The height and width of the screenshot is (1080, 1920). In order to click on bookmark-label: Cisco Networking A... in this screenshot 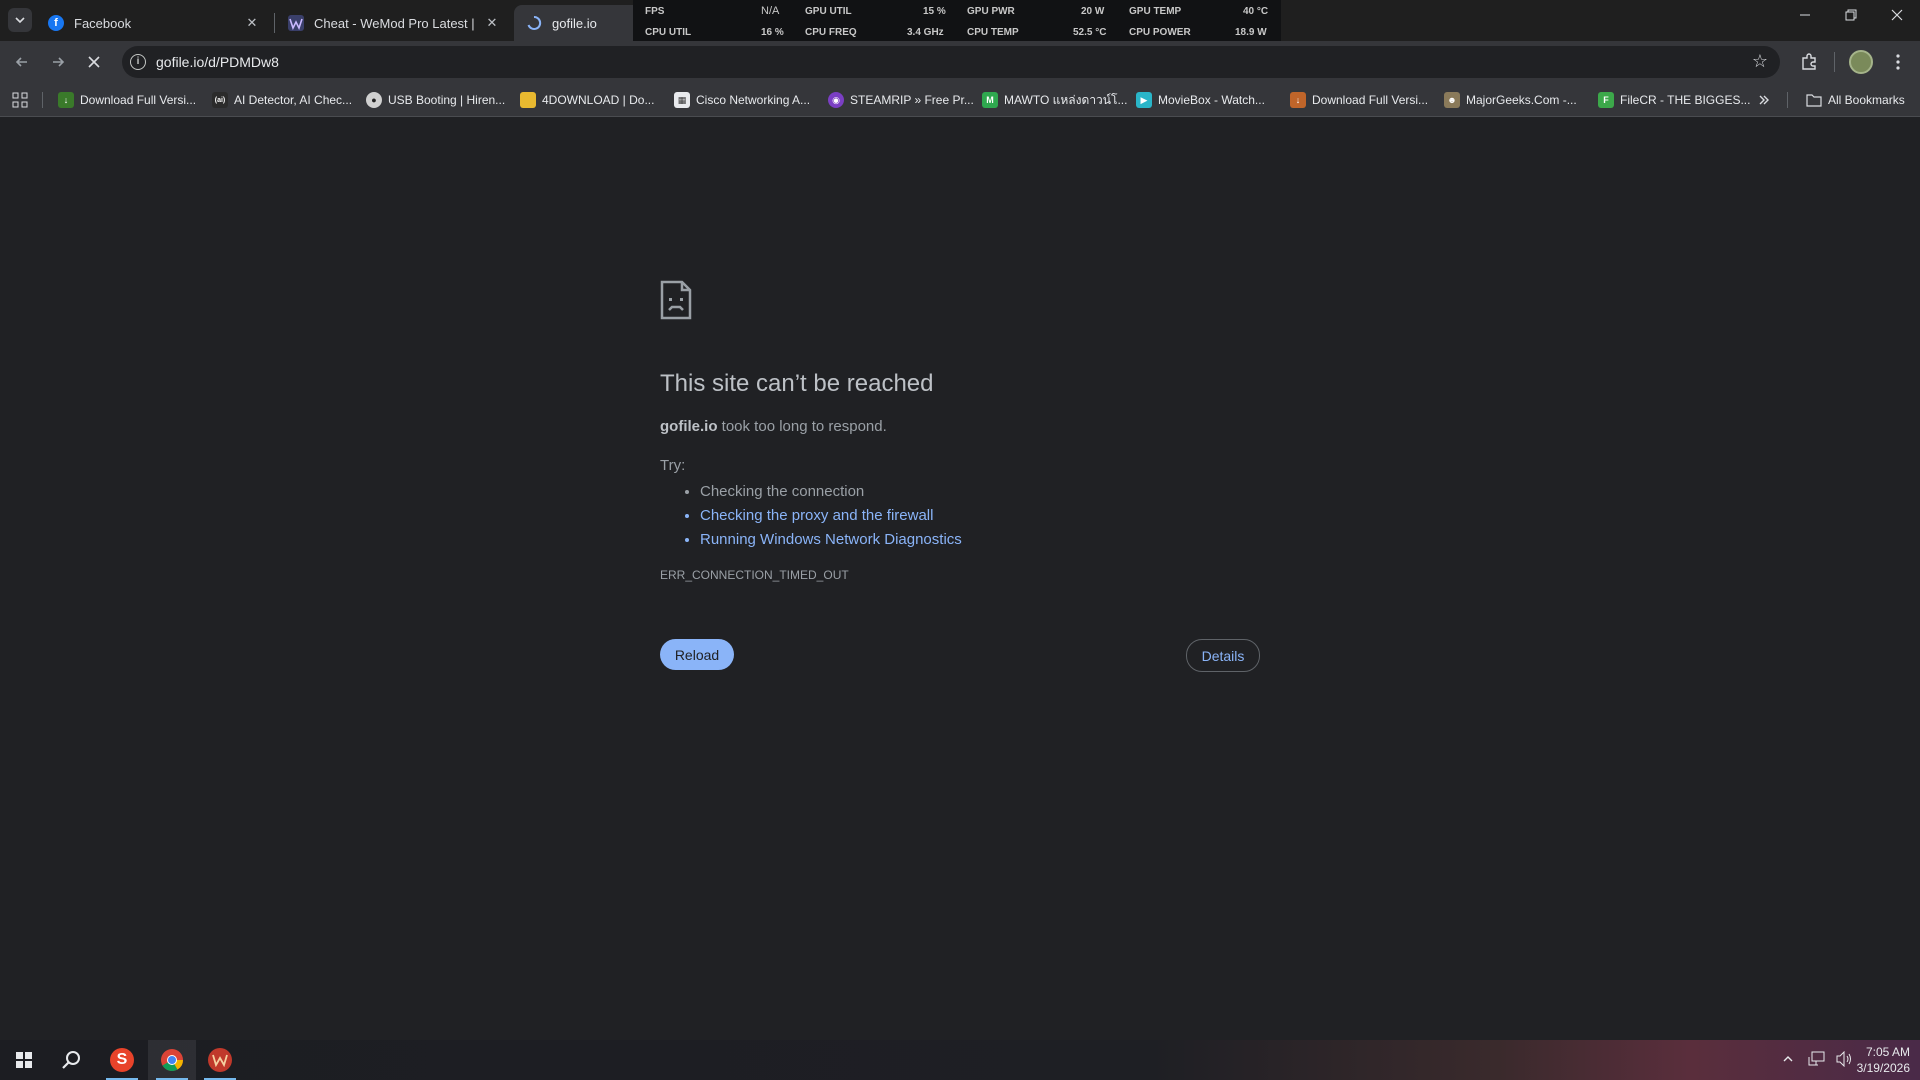, I will do `click(753, 100)`.